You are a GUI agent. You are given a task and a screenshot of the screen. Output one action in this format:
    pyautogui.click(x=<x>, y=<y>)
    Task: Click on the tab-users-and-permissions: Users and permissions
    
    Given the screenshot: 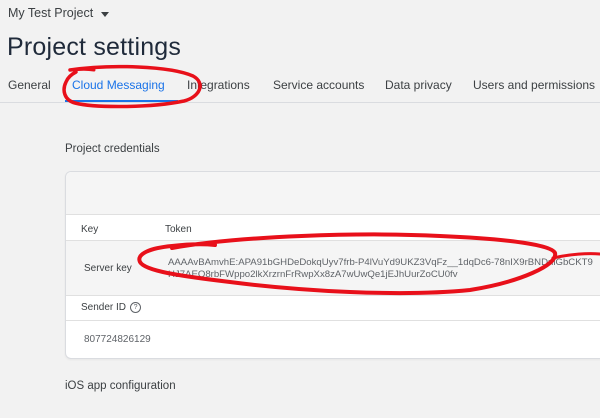 What is the action you would take?
    pyautogui.click(x=534, y=85)
    